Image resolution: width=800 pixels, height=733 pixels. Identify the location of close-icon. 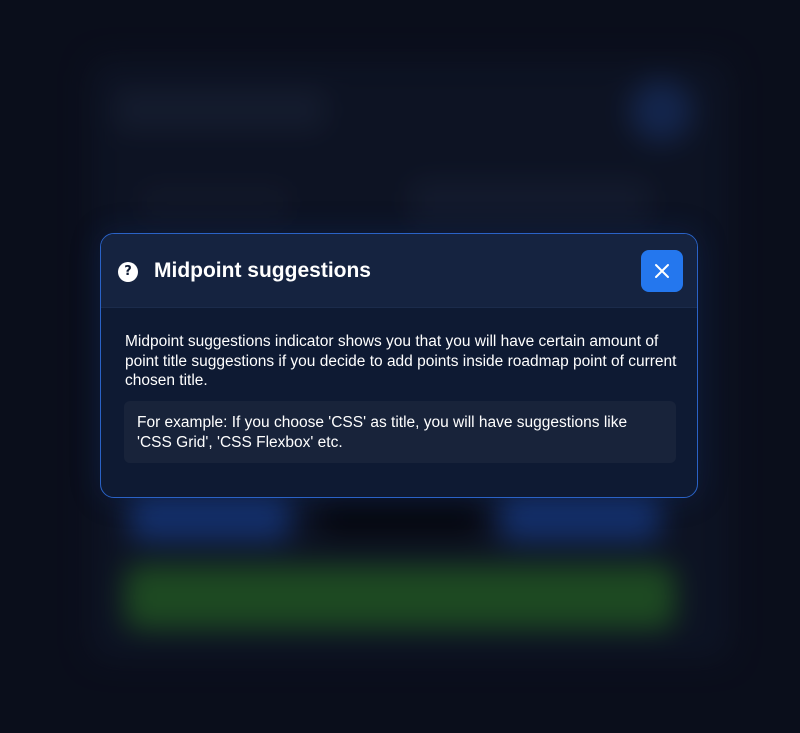
(662, 271).